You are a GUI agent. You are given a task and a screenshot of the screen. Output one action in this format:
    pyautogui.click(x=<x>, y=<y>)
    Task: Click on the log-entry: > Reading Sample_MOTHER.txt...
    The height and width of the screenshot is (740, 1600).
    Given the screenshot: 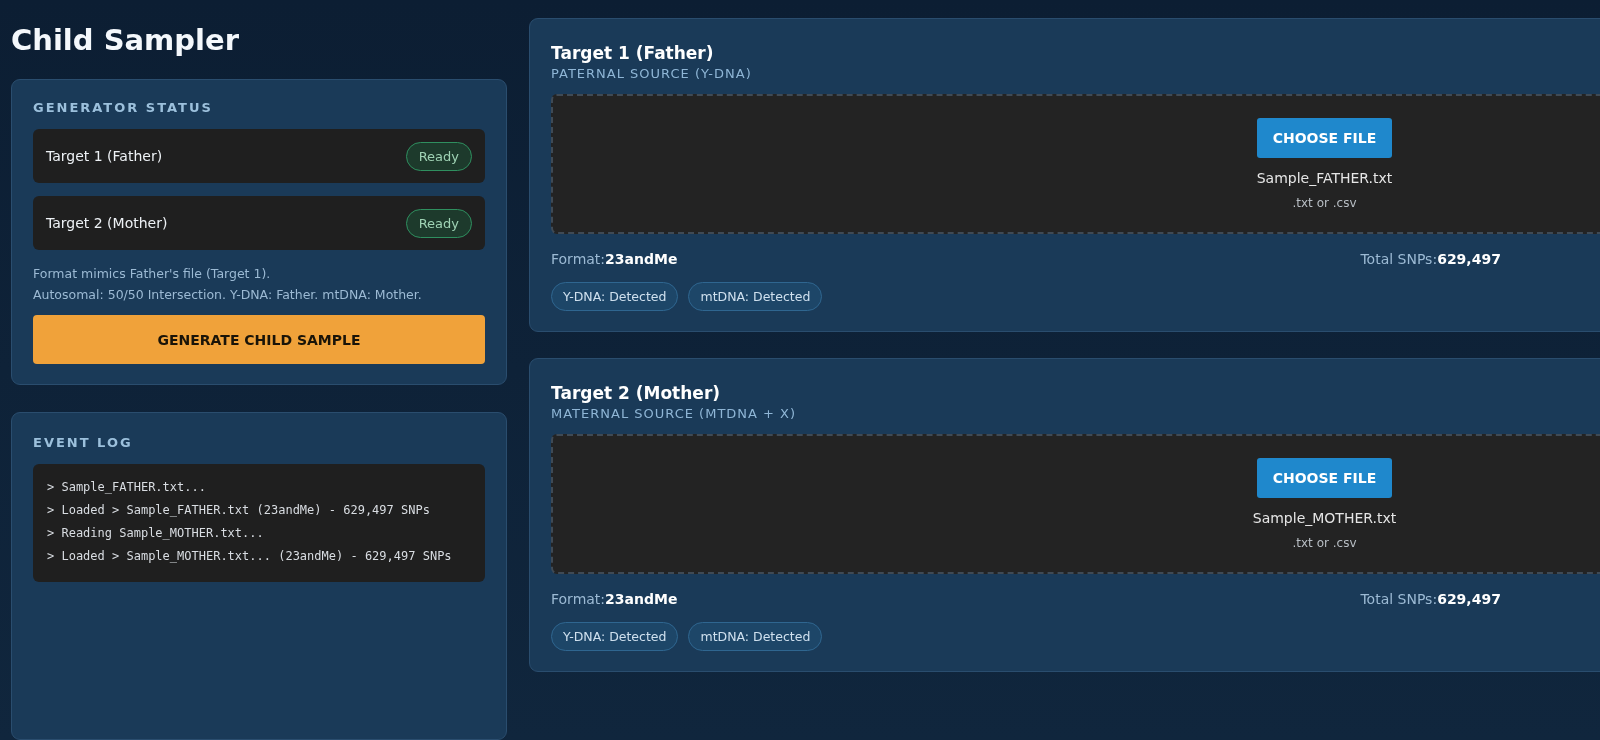 What is the action you would take?
    pyautogui.click(x=156, y=533)
    